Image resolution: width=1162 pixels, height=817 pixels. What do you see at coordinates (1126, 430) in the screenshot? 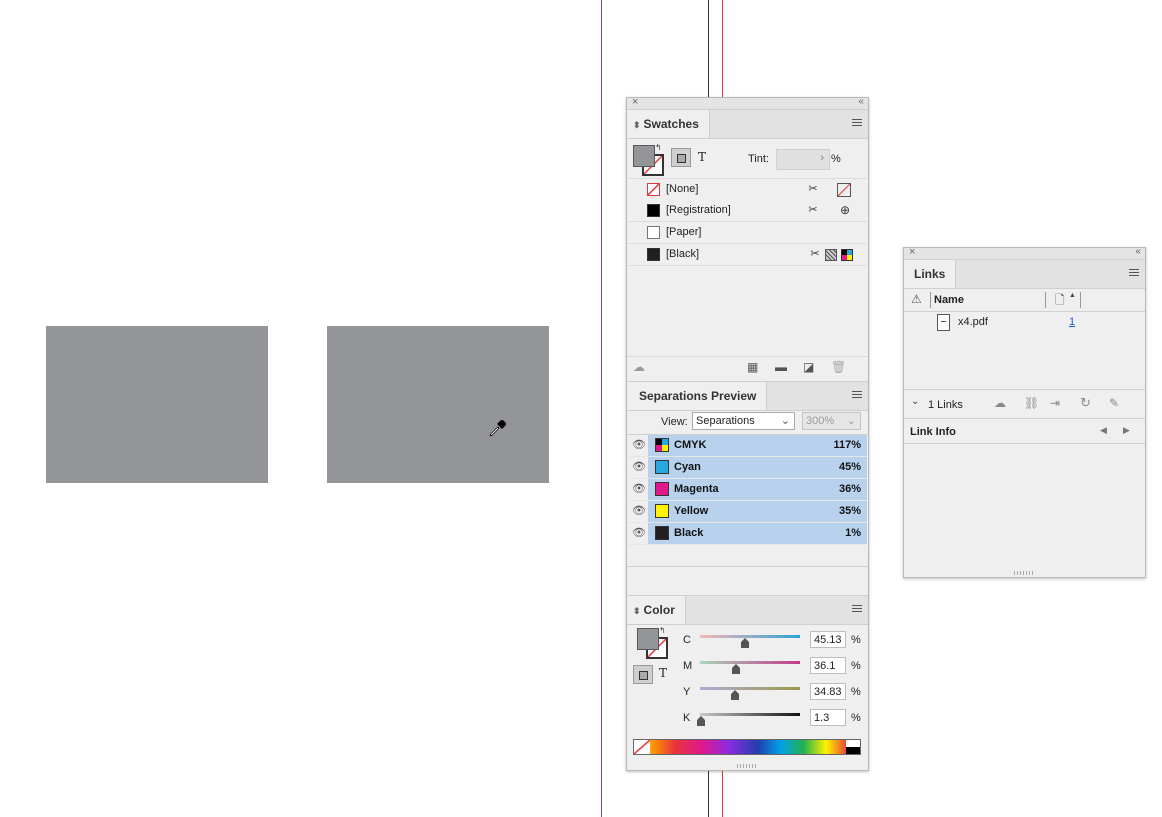
I see `next-link-icon: ▶` at bounding box center [1126, 430].